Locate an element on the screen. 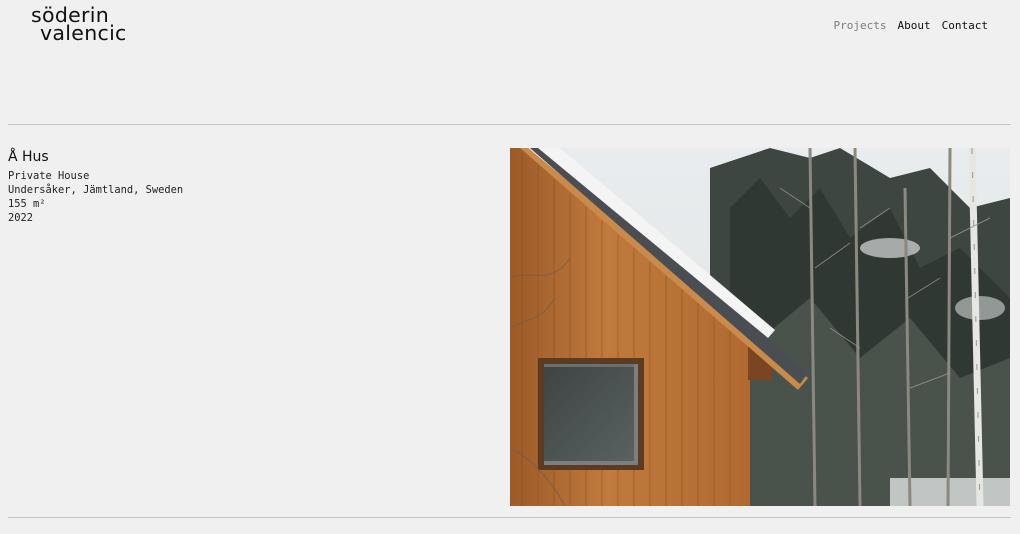  site-logo: söderin valencic is located at coordinates (79, 25).